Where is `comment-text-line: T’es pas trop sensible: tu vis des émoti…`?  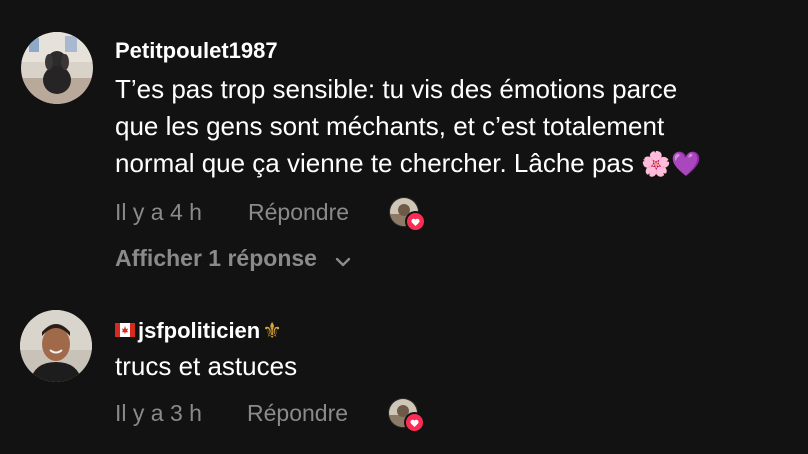 comment-text-line: T’es pas trop sensible: tu vis des émoti… is located at coordinates (396, 89).